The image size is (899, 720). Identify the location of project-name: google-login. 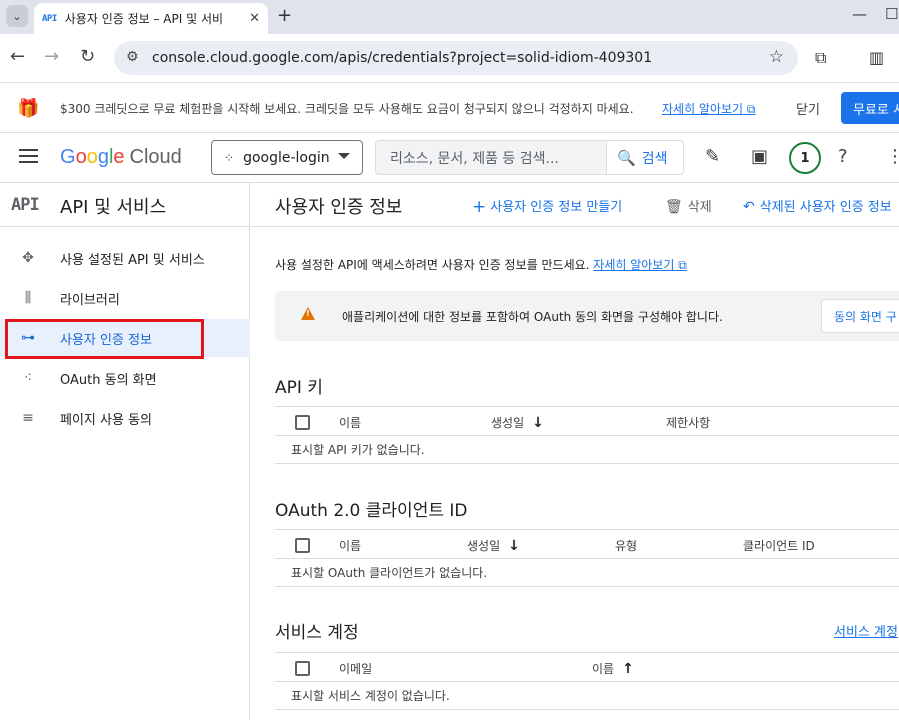
(286, 157).